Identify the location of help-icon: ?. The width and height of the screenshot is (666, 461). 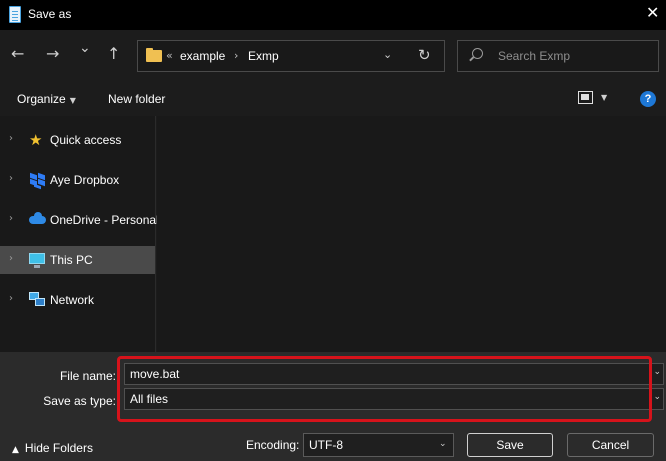
(648, 99).